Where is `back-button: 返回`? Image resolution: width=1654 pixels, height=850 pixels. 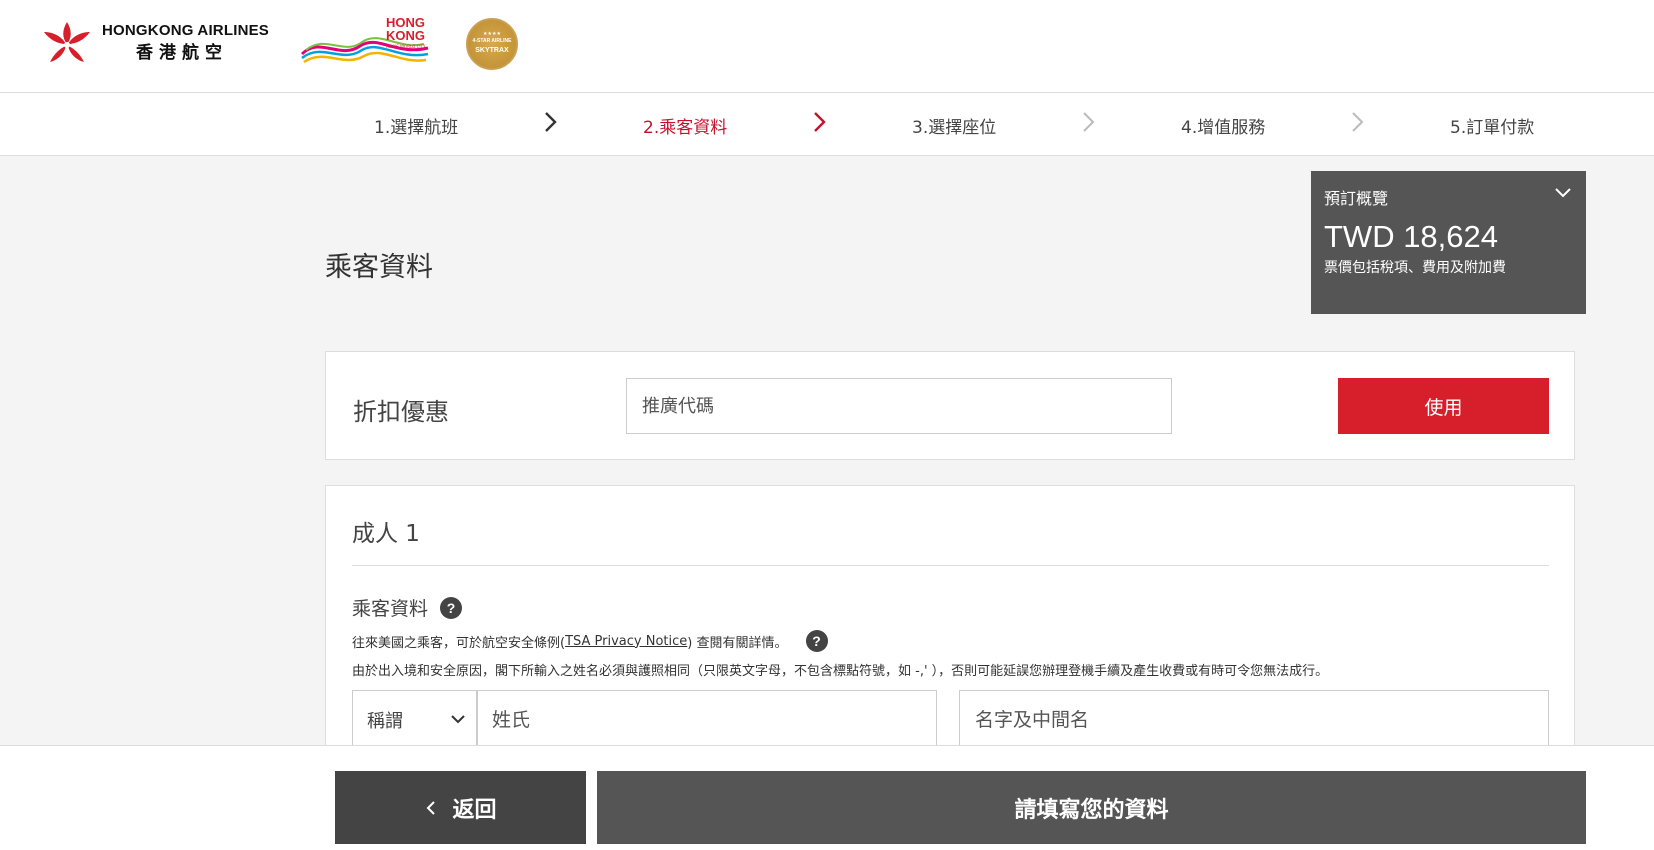
back-button: 返回 is located at coordinates (460, 807).